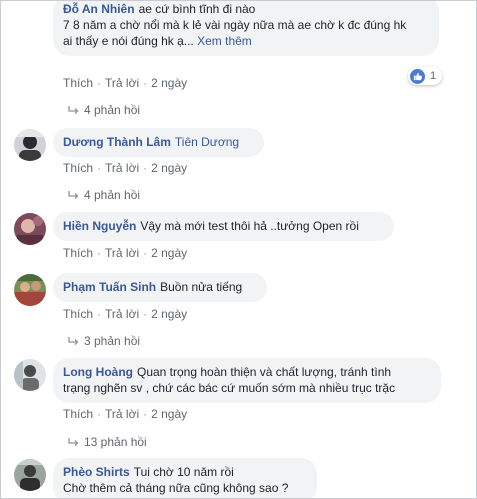  Describe the element at coordinates (176, 488) in the screenshot. I see `comment-text: Chờ thêm cả tháng nữa cũng không sao ?` at that location.